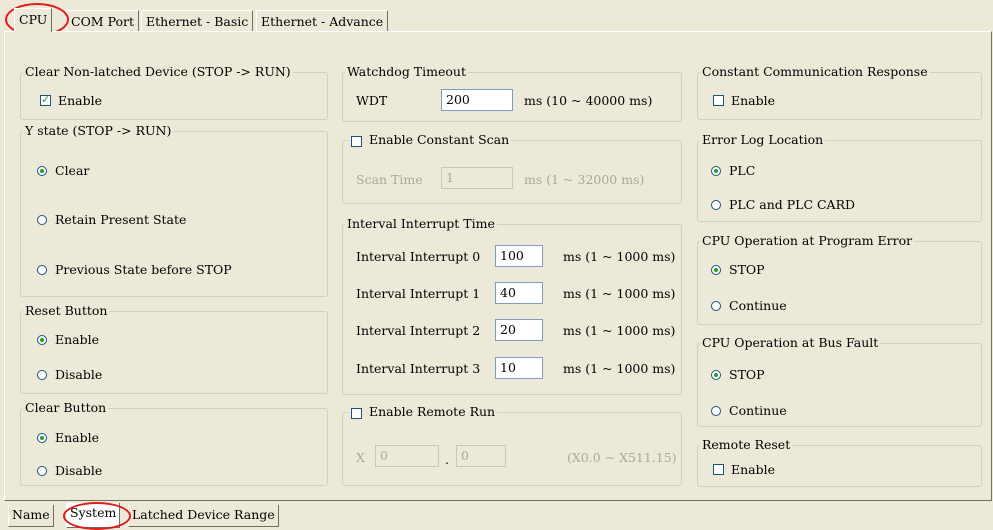  Describe the element at coordinates (744, 470) in the screenshot. I see `remote-reset-enable-checkbox: Enable` at that location.